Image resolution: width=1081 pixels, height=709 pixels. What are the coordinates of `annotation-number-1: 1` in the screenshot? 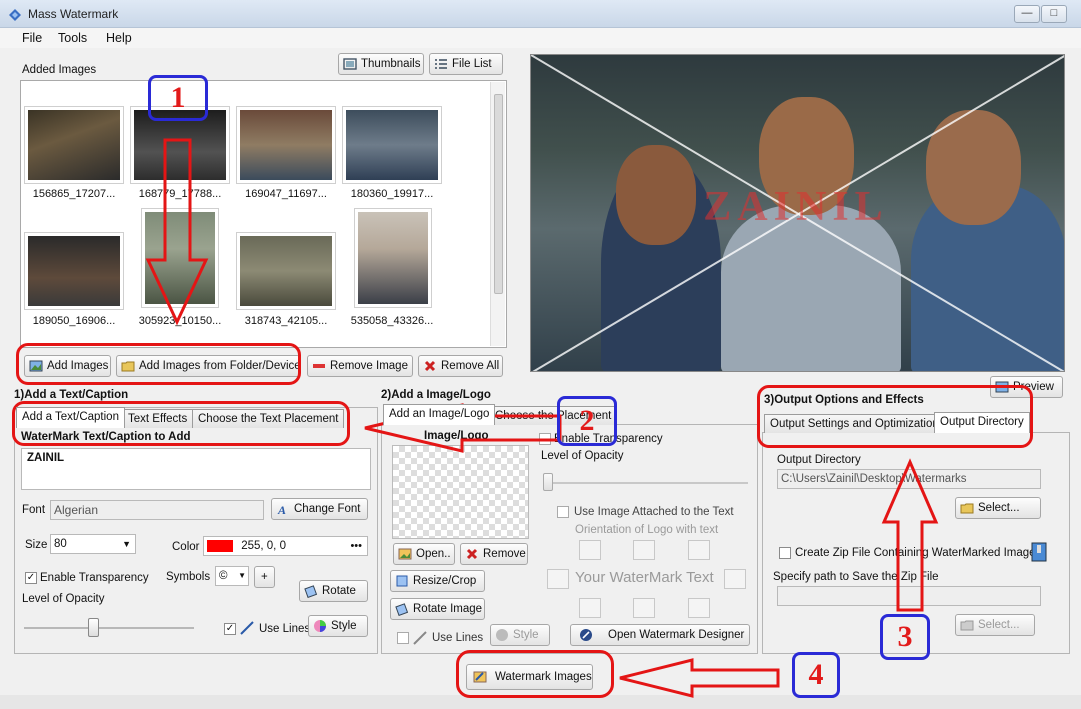 It's located at (178, 98).